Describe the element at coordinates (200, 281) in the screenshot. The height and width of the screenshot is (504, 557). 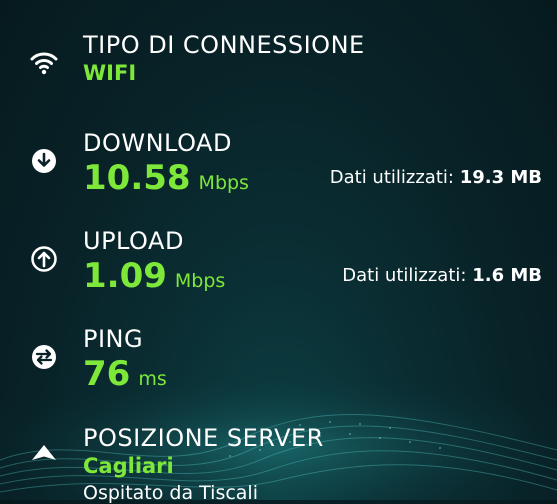
I see `upload-unit: Mbps` at that location.